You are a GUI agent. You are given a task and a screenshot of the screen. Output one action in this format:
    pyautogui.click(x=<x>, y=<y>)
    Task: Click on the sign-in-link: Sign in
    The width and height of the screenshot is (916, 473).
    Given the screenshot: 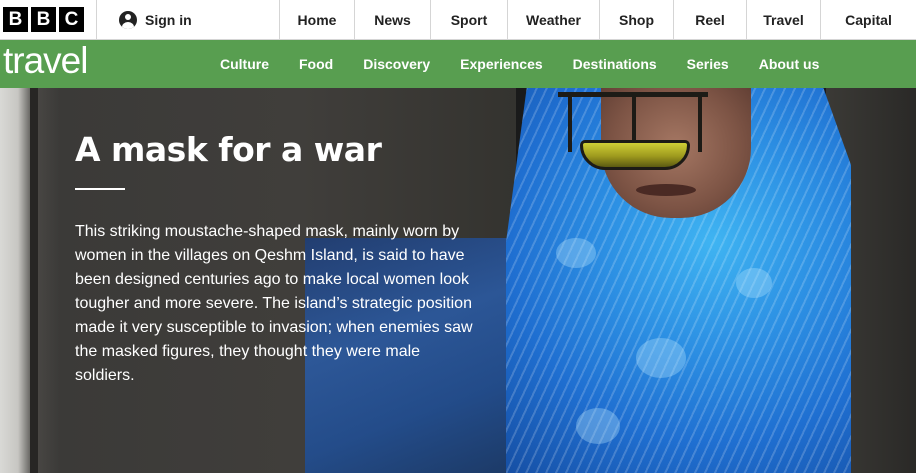 What is the action you would take?
    pyautogui.click(x=187, y=19)
    